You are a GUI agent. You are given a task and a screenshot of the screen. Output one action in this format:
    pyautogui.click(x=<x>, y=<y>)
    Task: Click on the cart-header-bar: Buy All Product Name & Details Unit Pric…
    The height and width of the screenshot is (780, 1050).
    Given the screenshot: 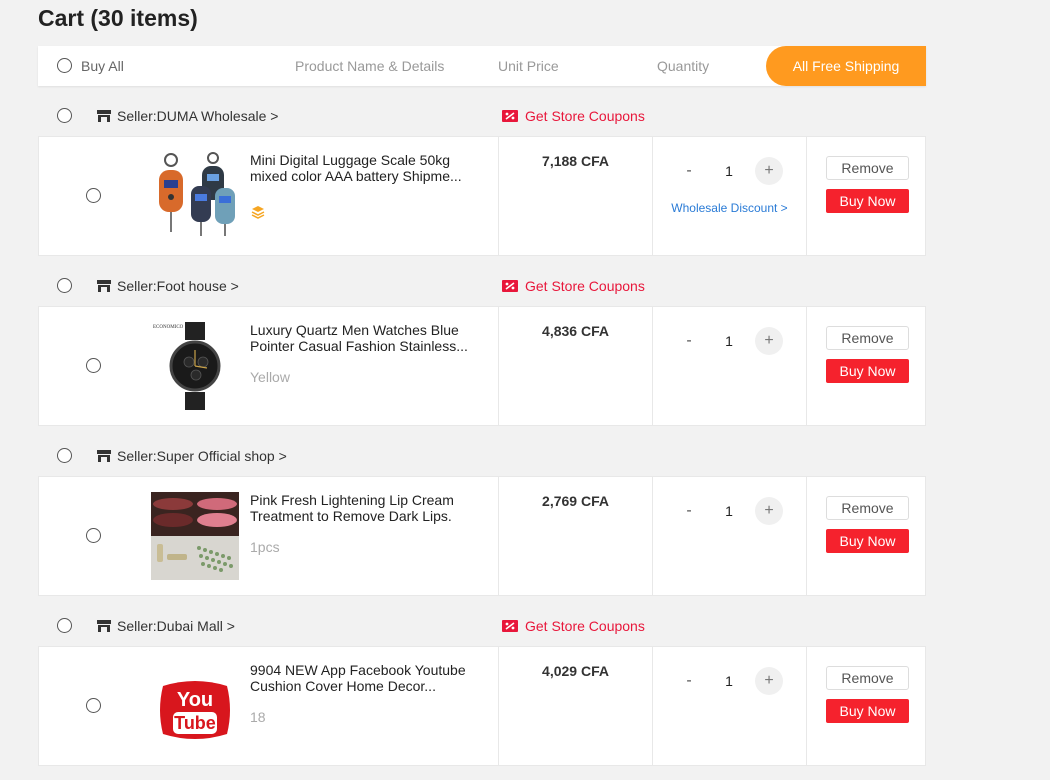 What is the action you would take?
    pyautogui.click(x=482, y=66)
    